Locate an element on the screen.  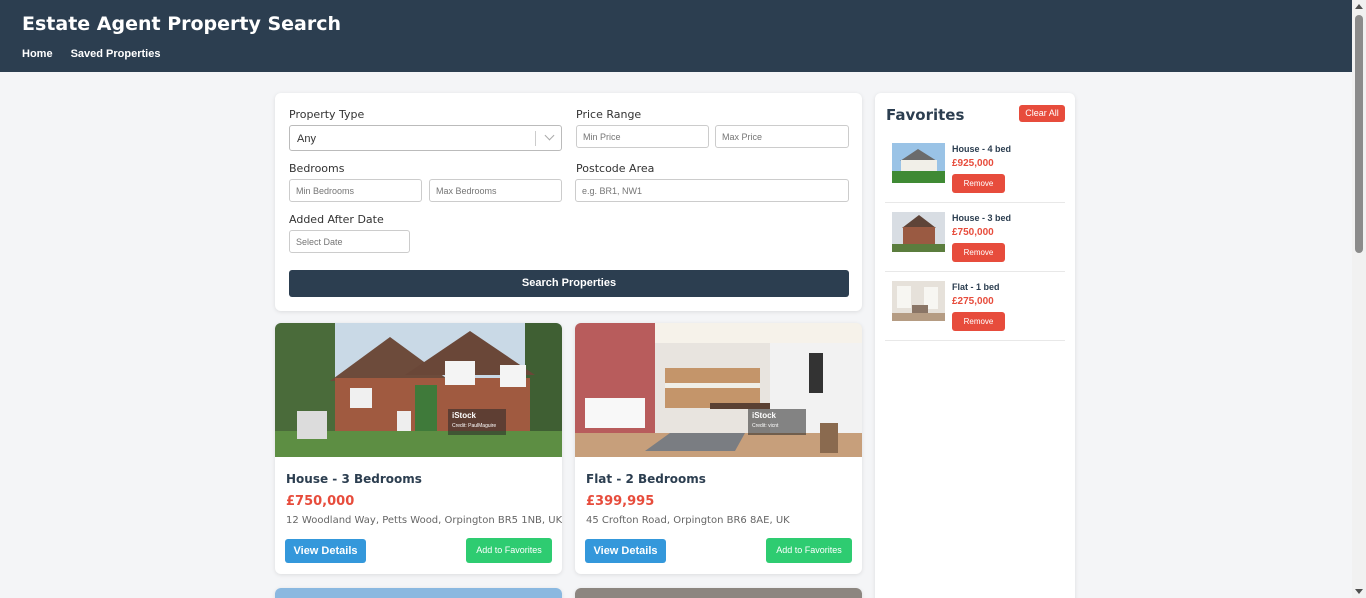
property-type-select: Any is located at coordinates (425, 138).